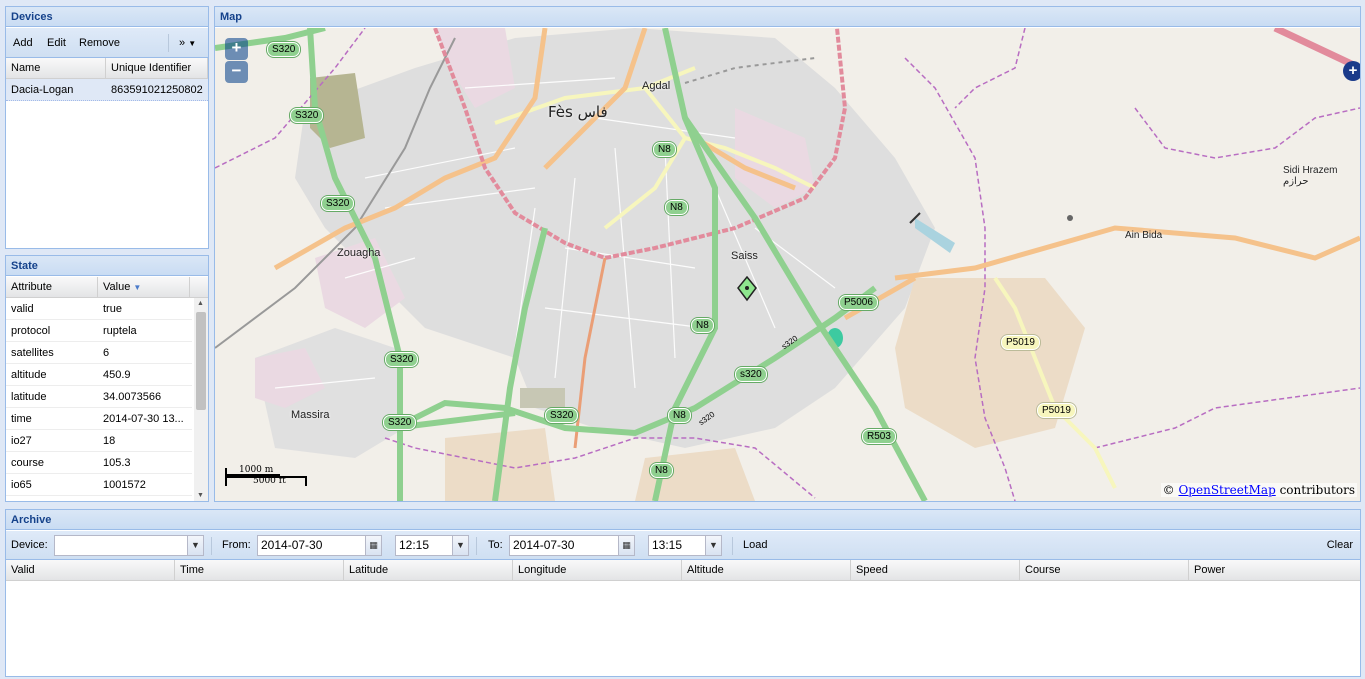  Describe the element at coordinates (99, 485) in the screenshot. I see `state-row: io65 1001572` at that location.